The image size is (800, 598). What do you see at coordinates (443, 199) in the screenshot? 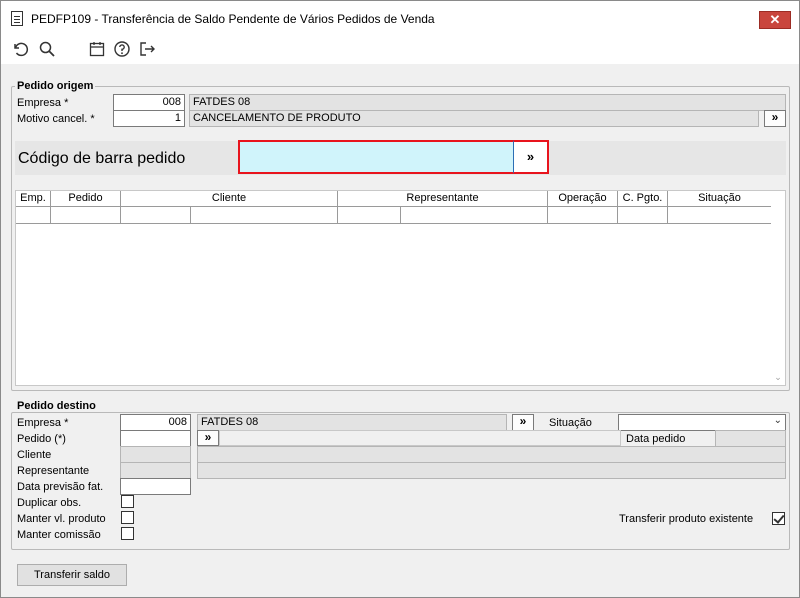
I see `col-representante: Representante` at bounding box center [443, 199].